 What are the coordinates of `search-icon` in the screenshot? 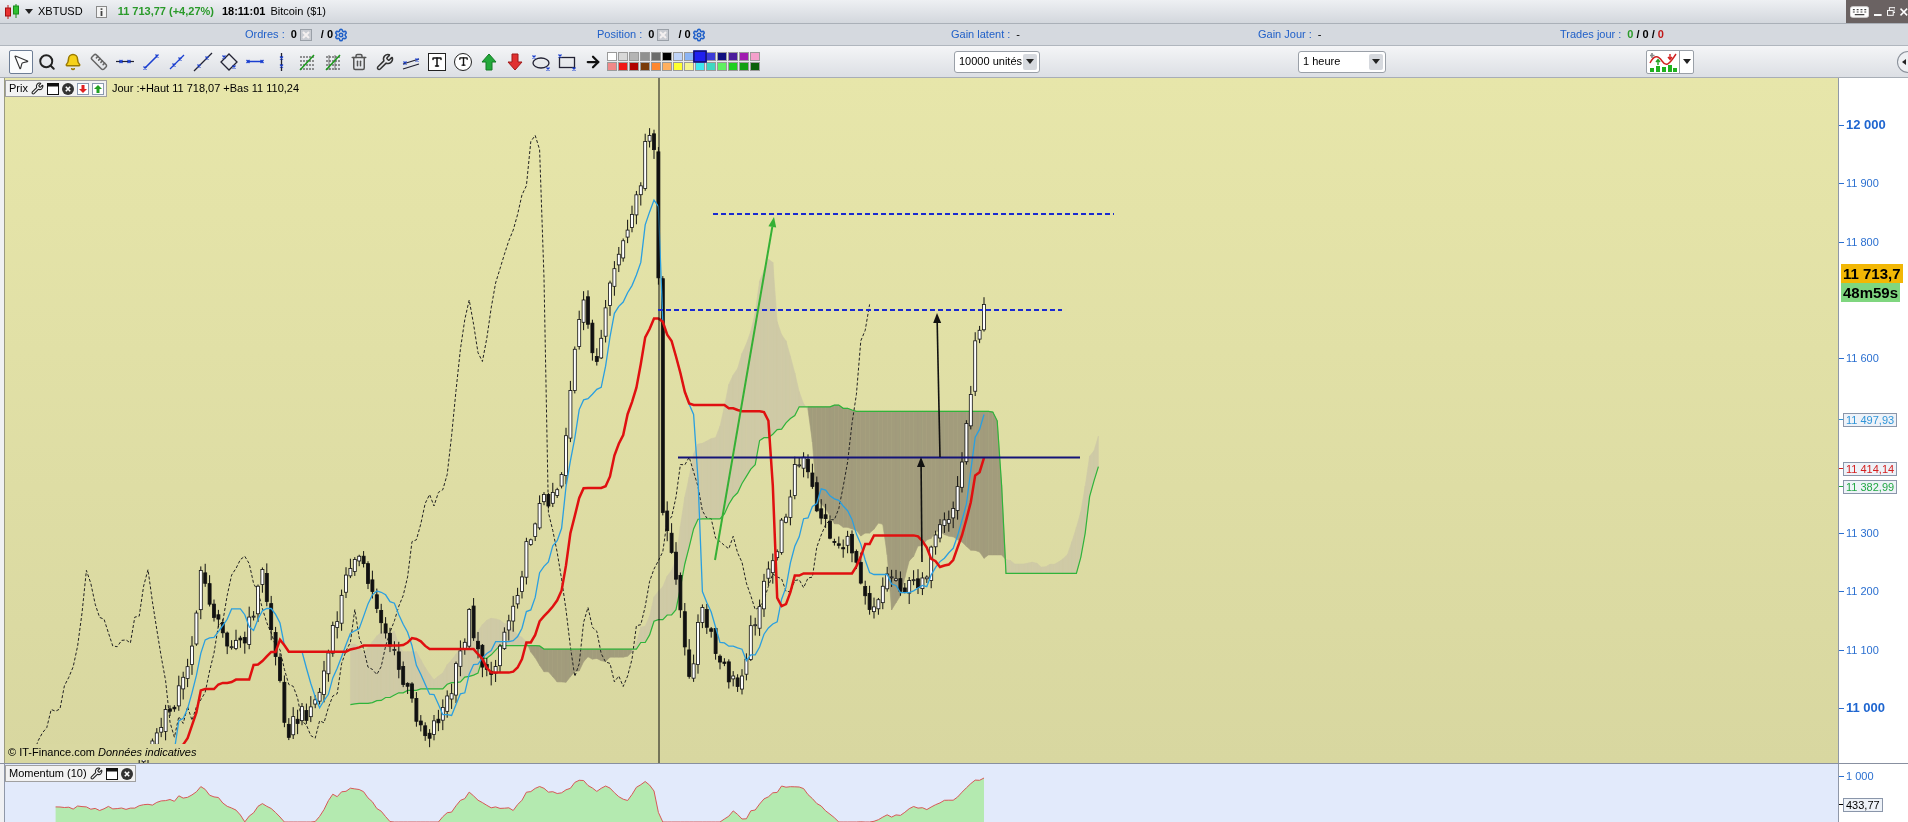 It's located at (47, 61).